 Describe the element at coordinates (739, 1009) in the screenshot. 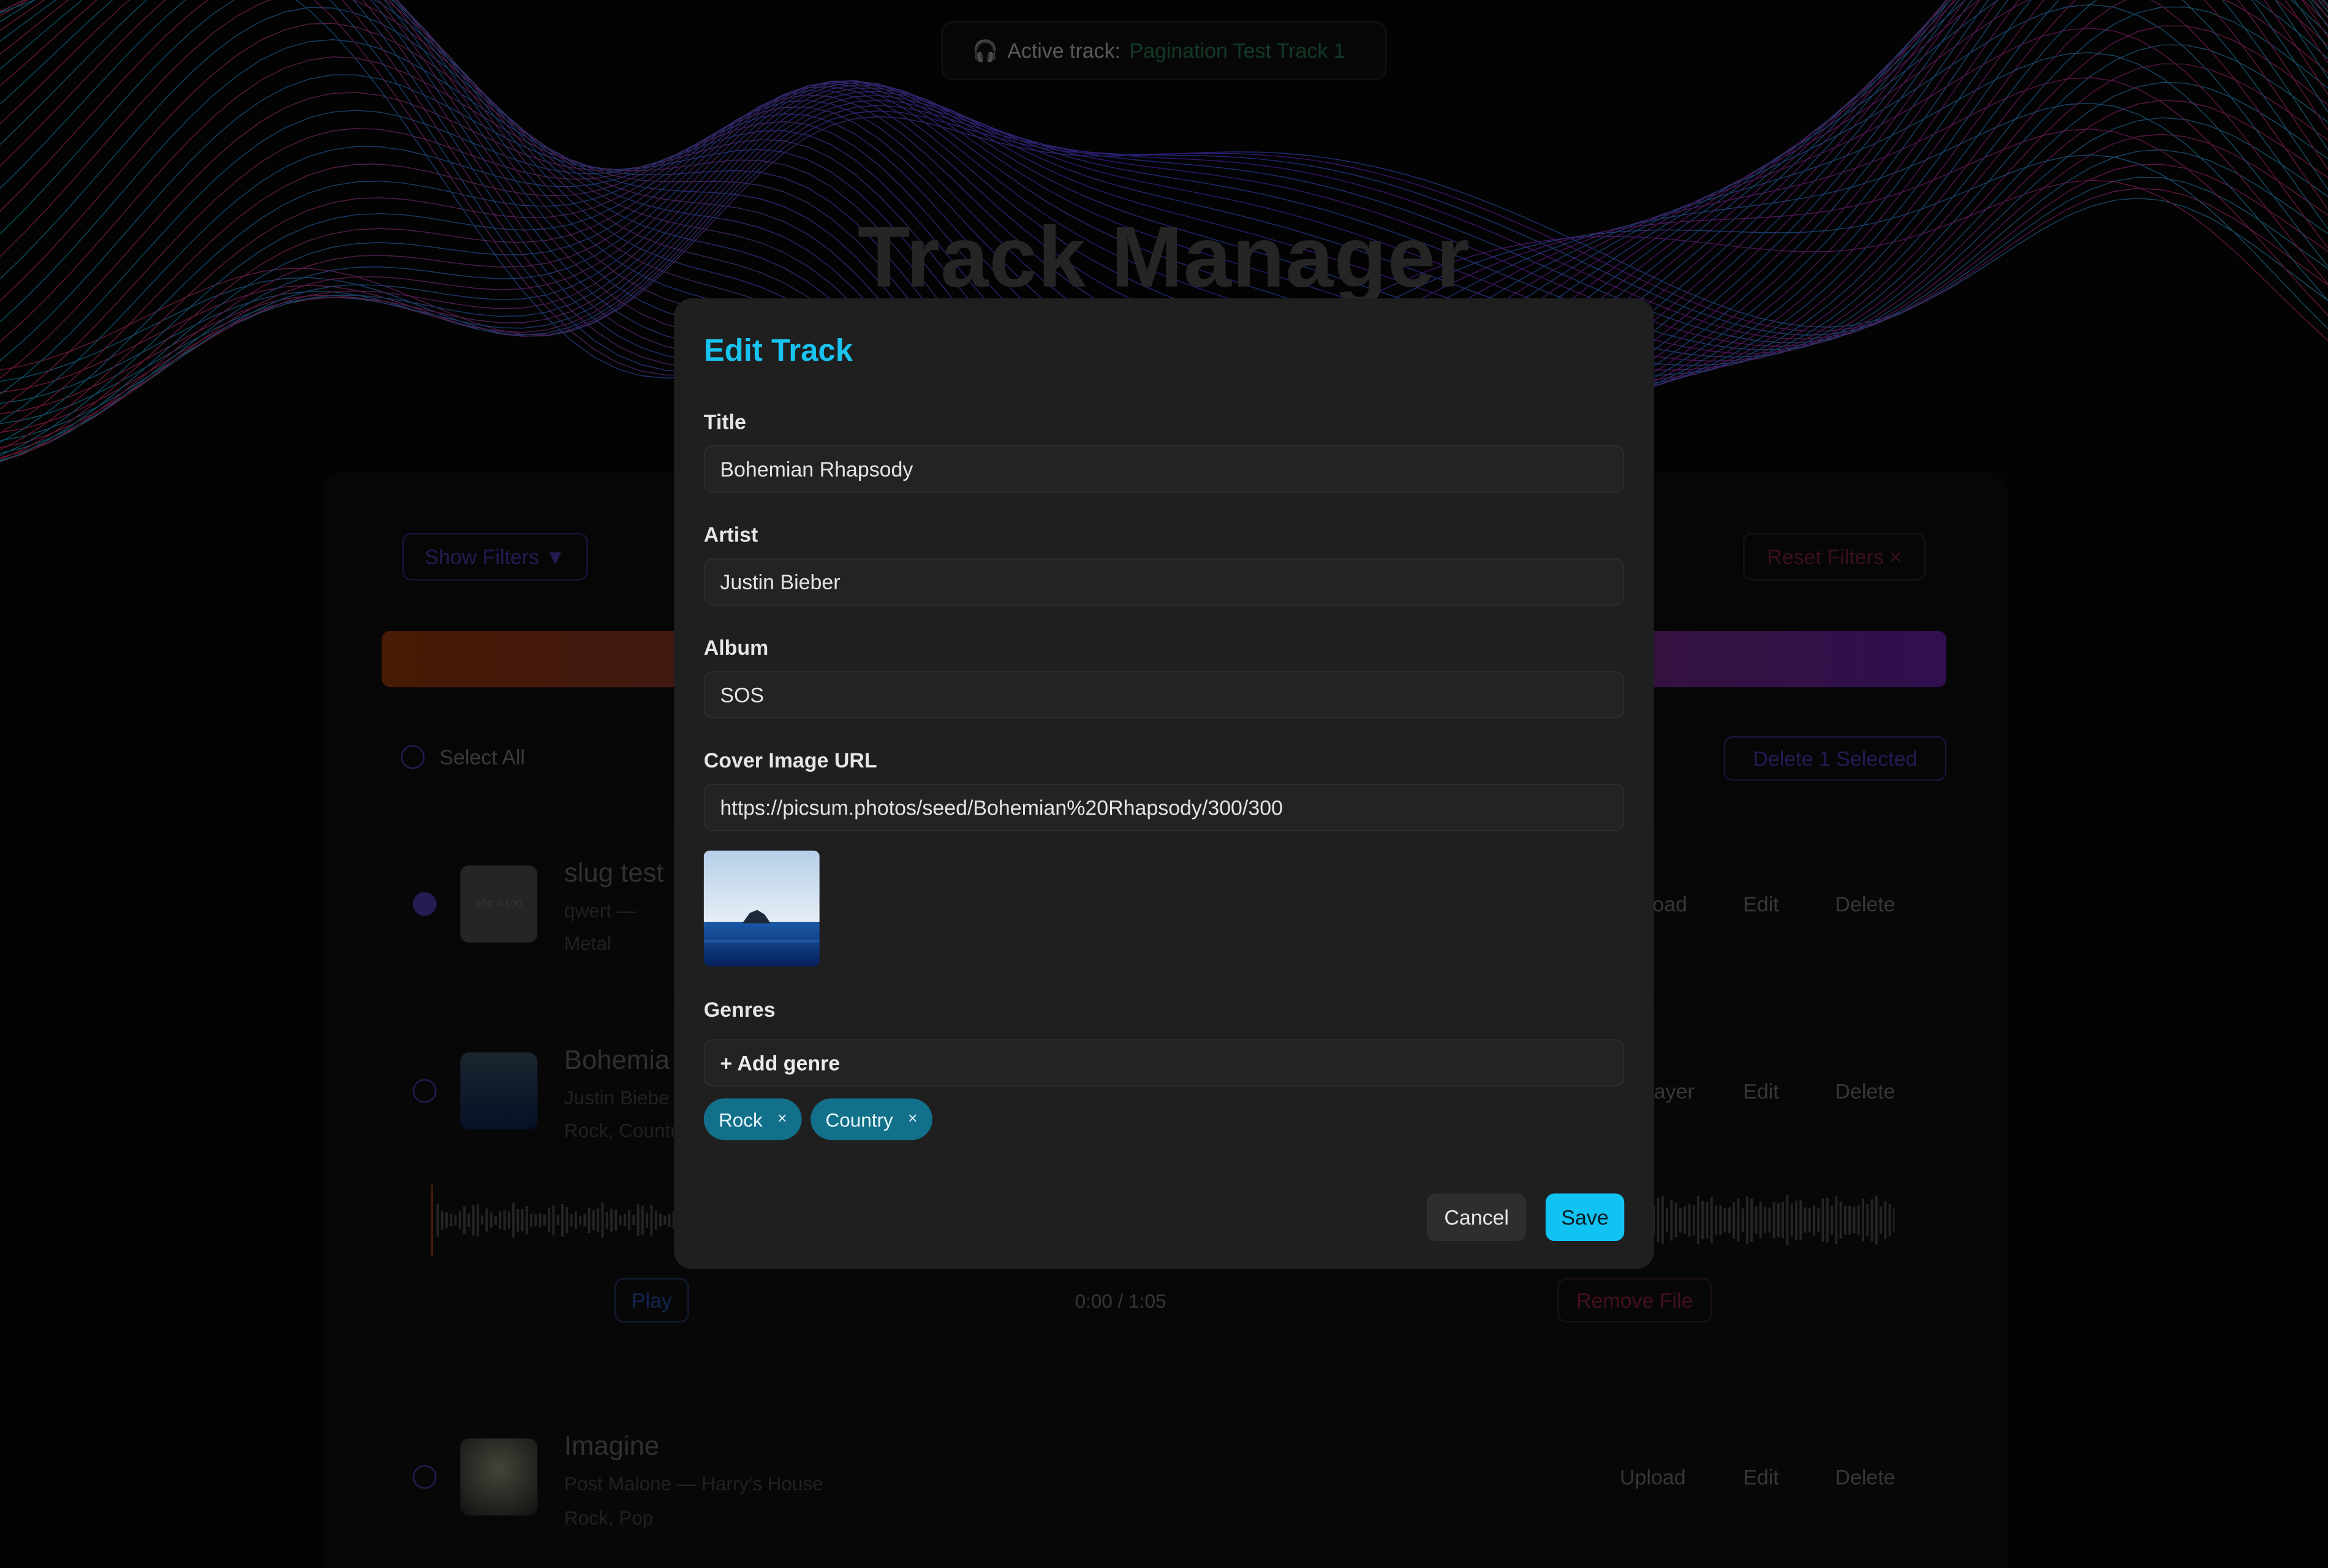

I see `genres-label: Genres` at that location.